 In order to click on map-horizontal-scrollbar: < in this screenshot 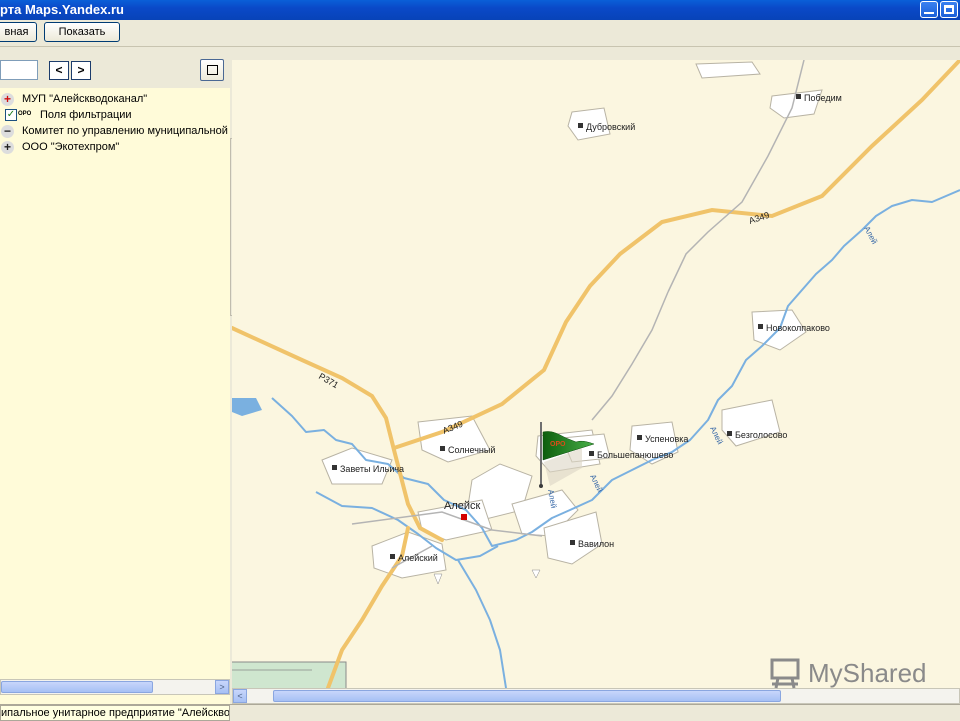, I will do `click(596, 696)`.